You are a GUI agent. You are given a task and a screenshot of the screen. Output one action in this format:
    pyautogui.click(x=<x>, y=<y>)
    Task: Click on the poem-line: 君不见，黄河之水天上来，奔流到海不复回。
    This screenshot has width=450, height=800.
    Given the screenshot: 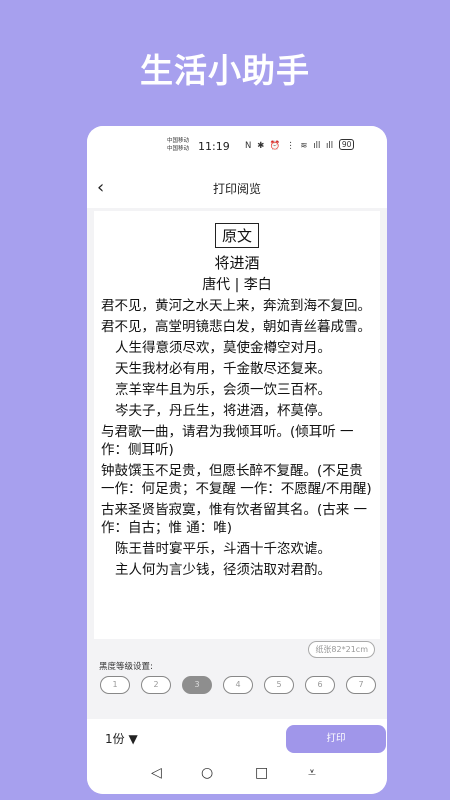 What is the action you would take?
    pyautogui.click(x=236, y=306)
    